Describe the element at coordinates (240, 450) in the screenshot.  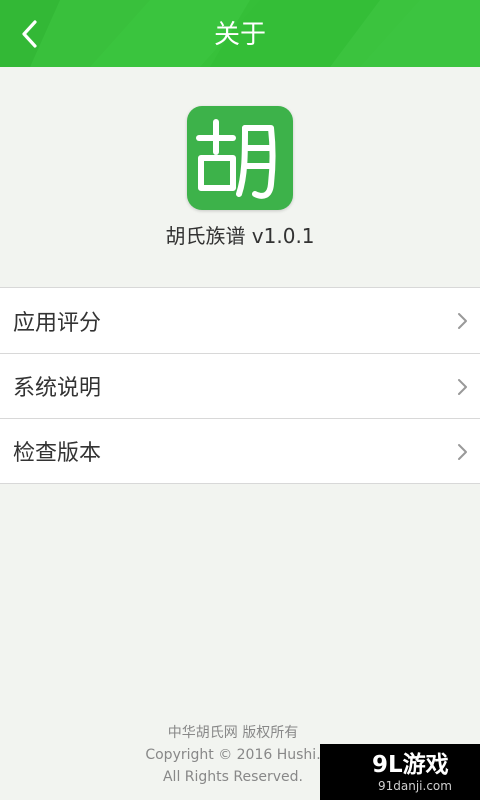
I see `menu-item-check-version: 检查版本` at that location.